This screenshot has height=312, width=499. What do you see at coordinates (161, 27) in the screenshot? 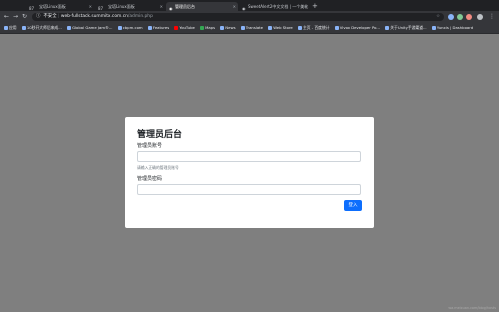
I see `bookmark-label: Features` at bounding box center [161, 27].